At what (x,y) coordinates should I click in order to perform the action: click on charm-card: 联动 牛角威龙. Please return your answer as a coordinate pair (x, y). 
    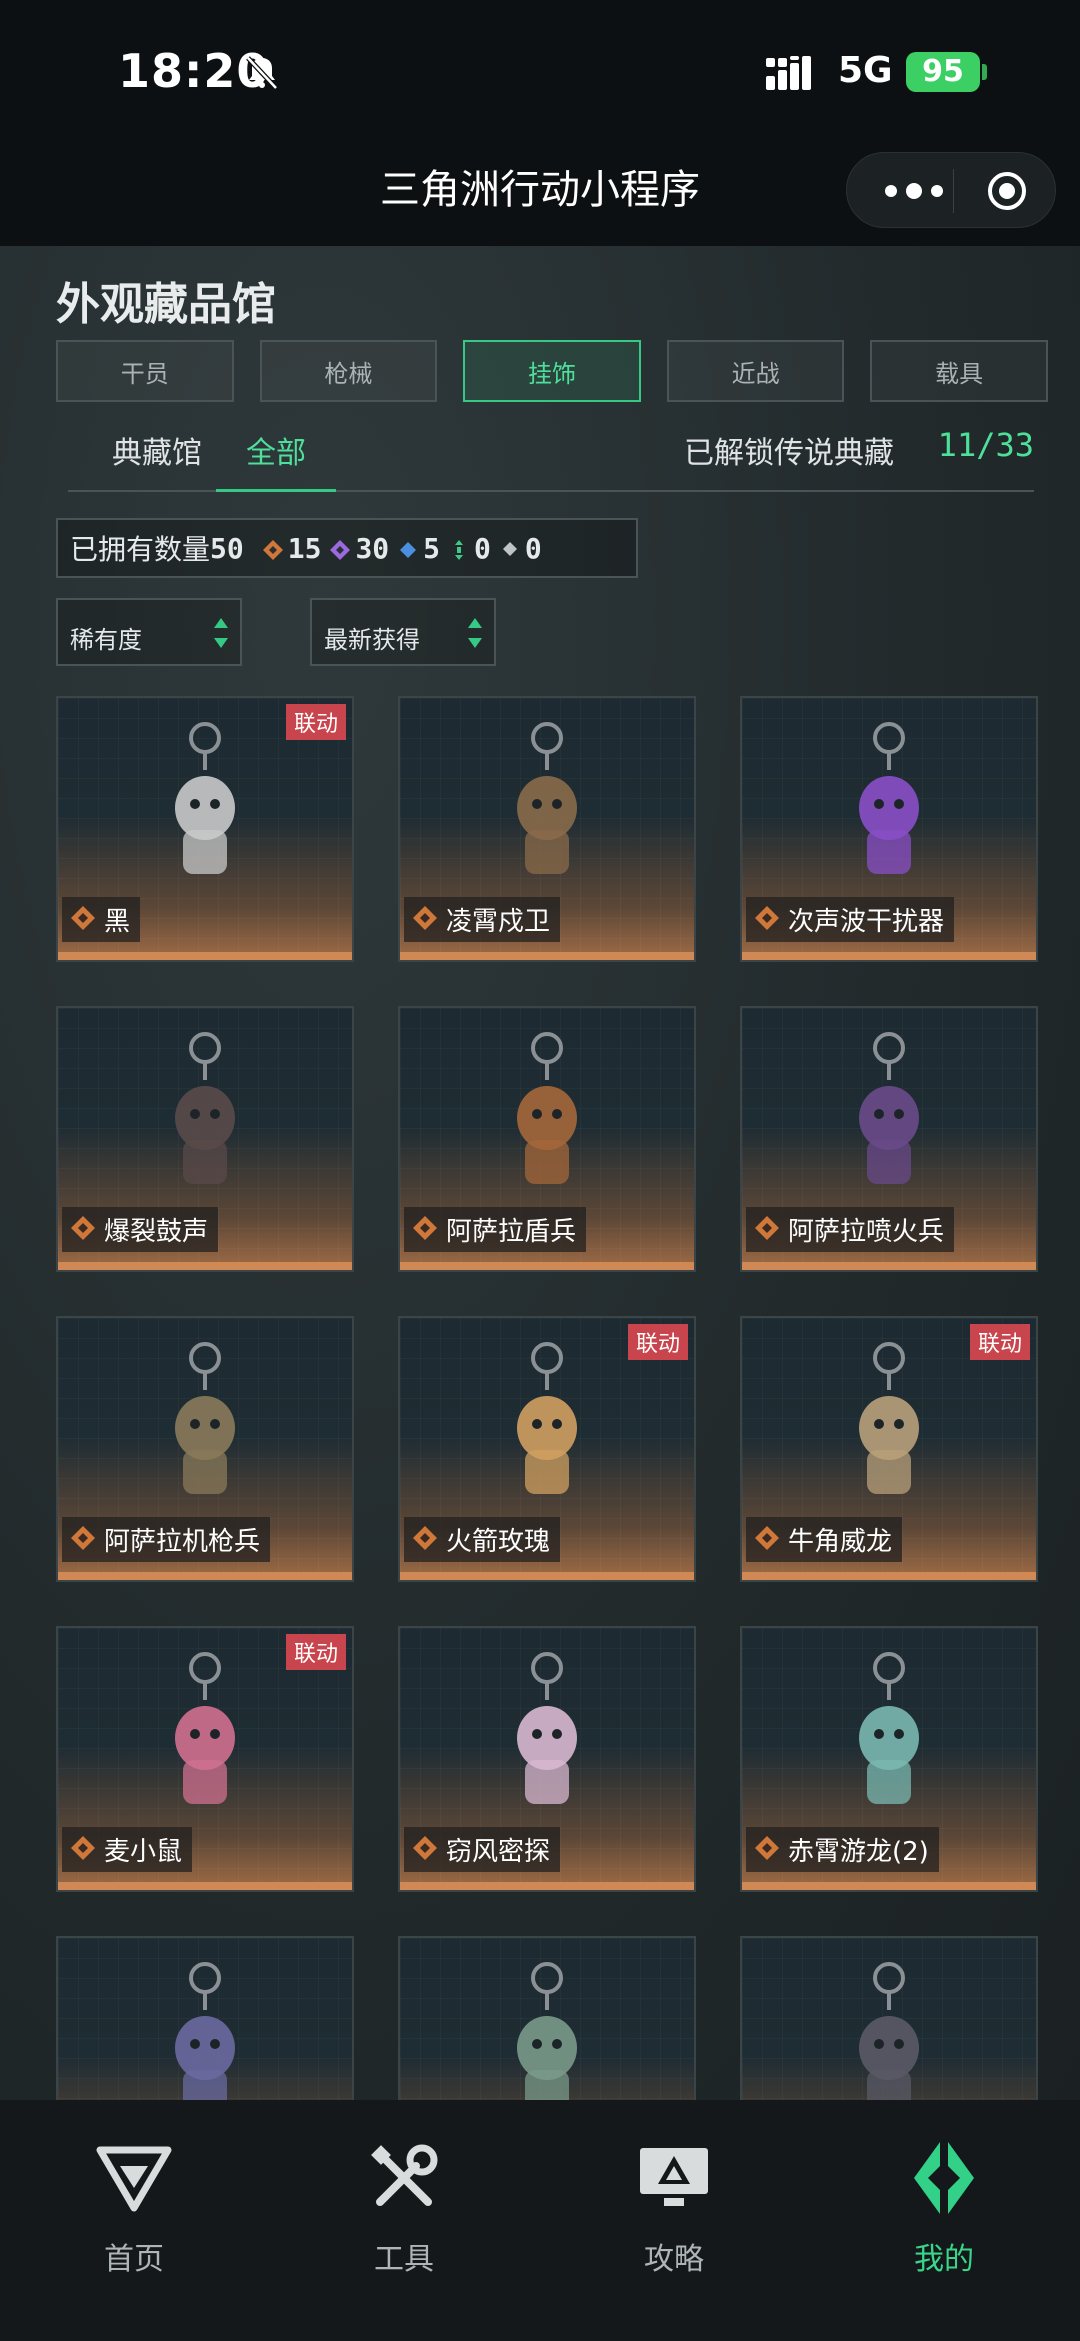
    Looking at the image, I should click on (889, 1449).